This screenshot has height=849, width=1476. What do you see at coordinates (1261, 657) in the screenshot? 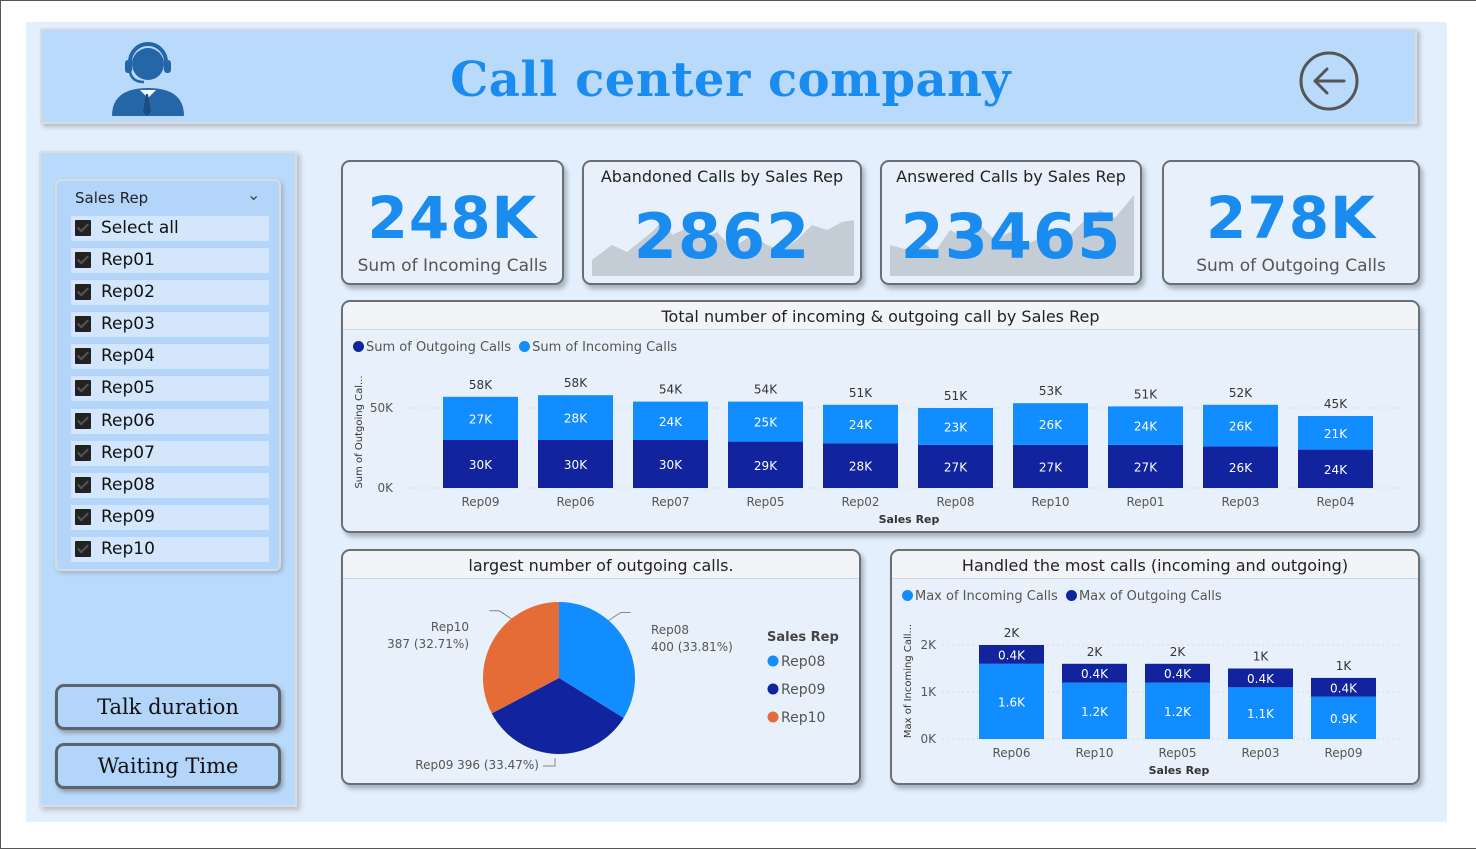
I see `total-label: 1K` at bounding box center [1261, 657].